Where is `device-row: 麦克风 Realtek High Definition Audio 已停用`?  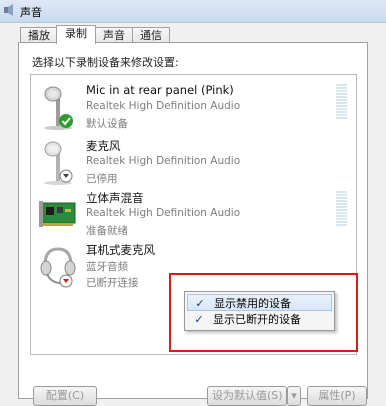
device-row: 麦克风 Realtek High Definition Audio 已停用 is located at coordinates (193, 161).